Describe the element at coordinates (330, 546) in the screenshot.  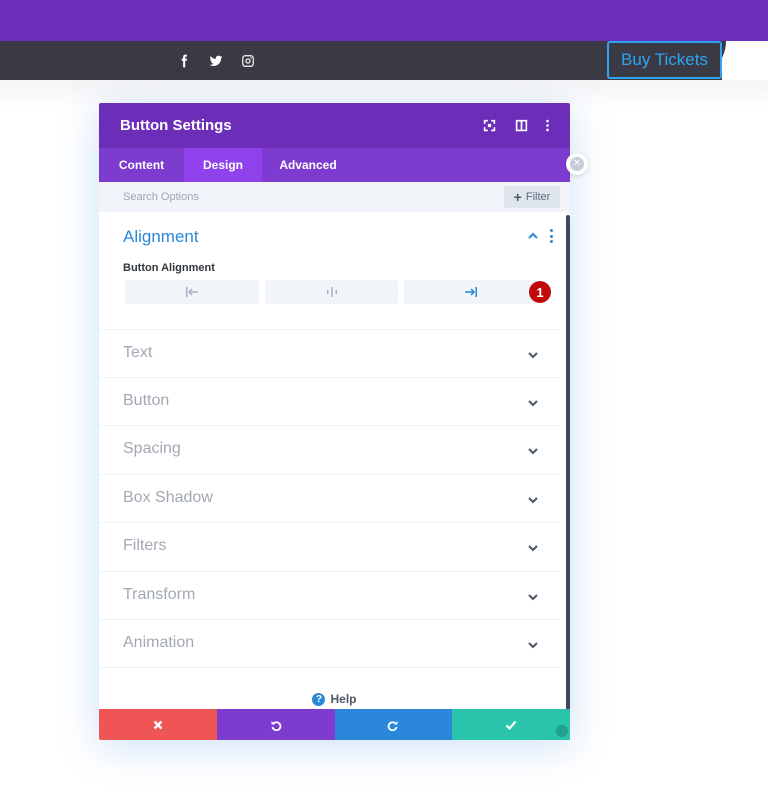
I see `section-filters: Filters` at that location.